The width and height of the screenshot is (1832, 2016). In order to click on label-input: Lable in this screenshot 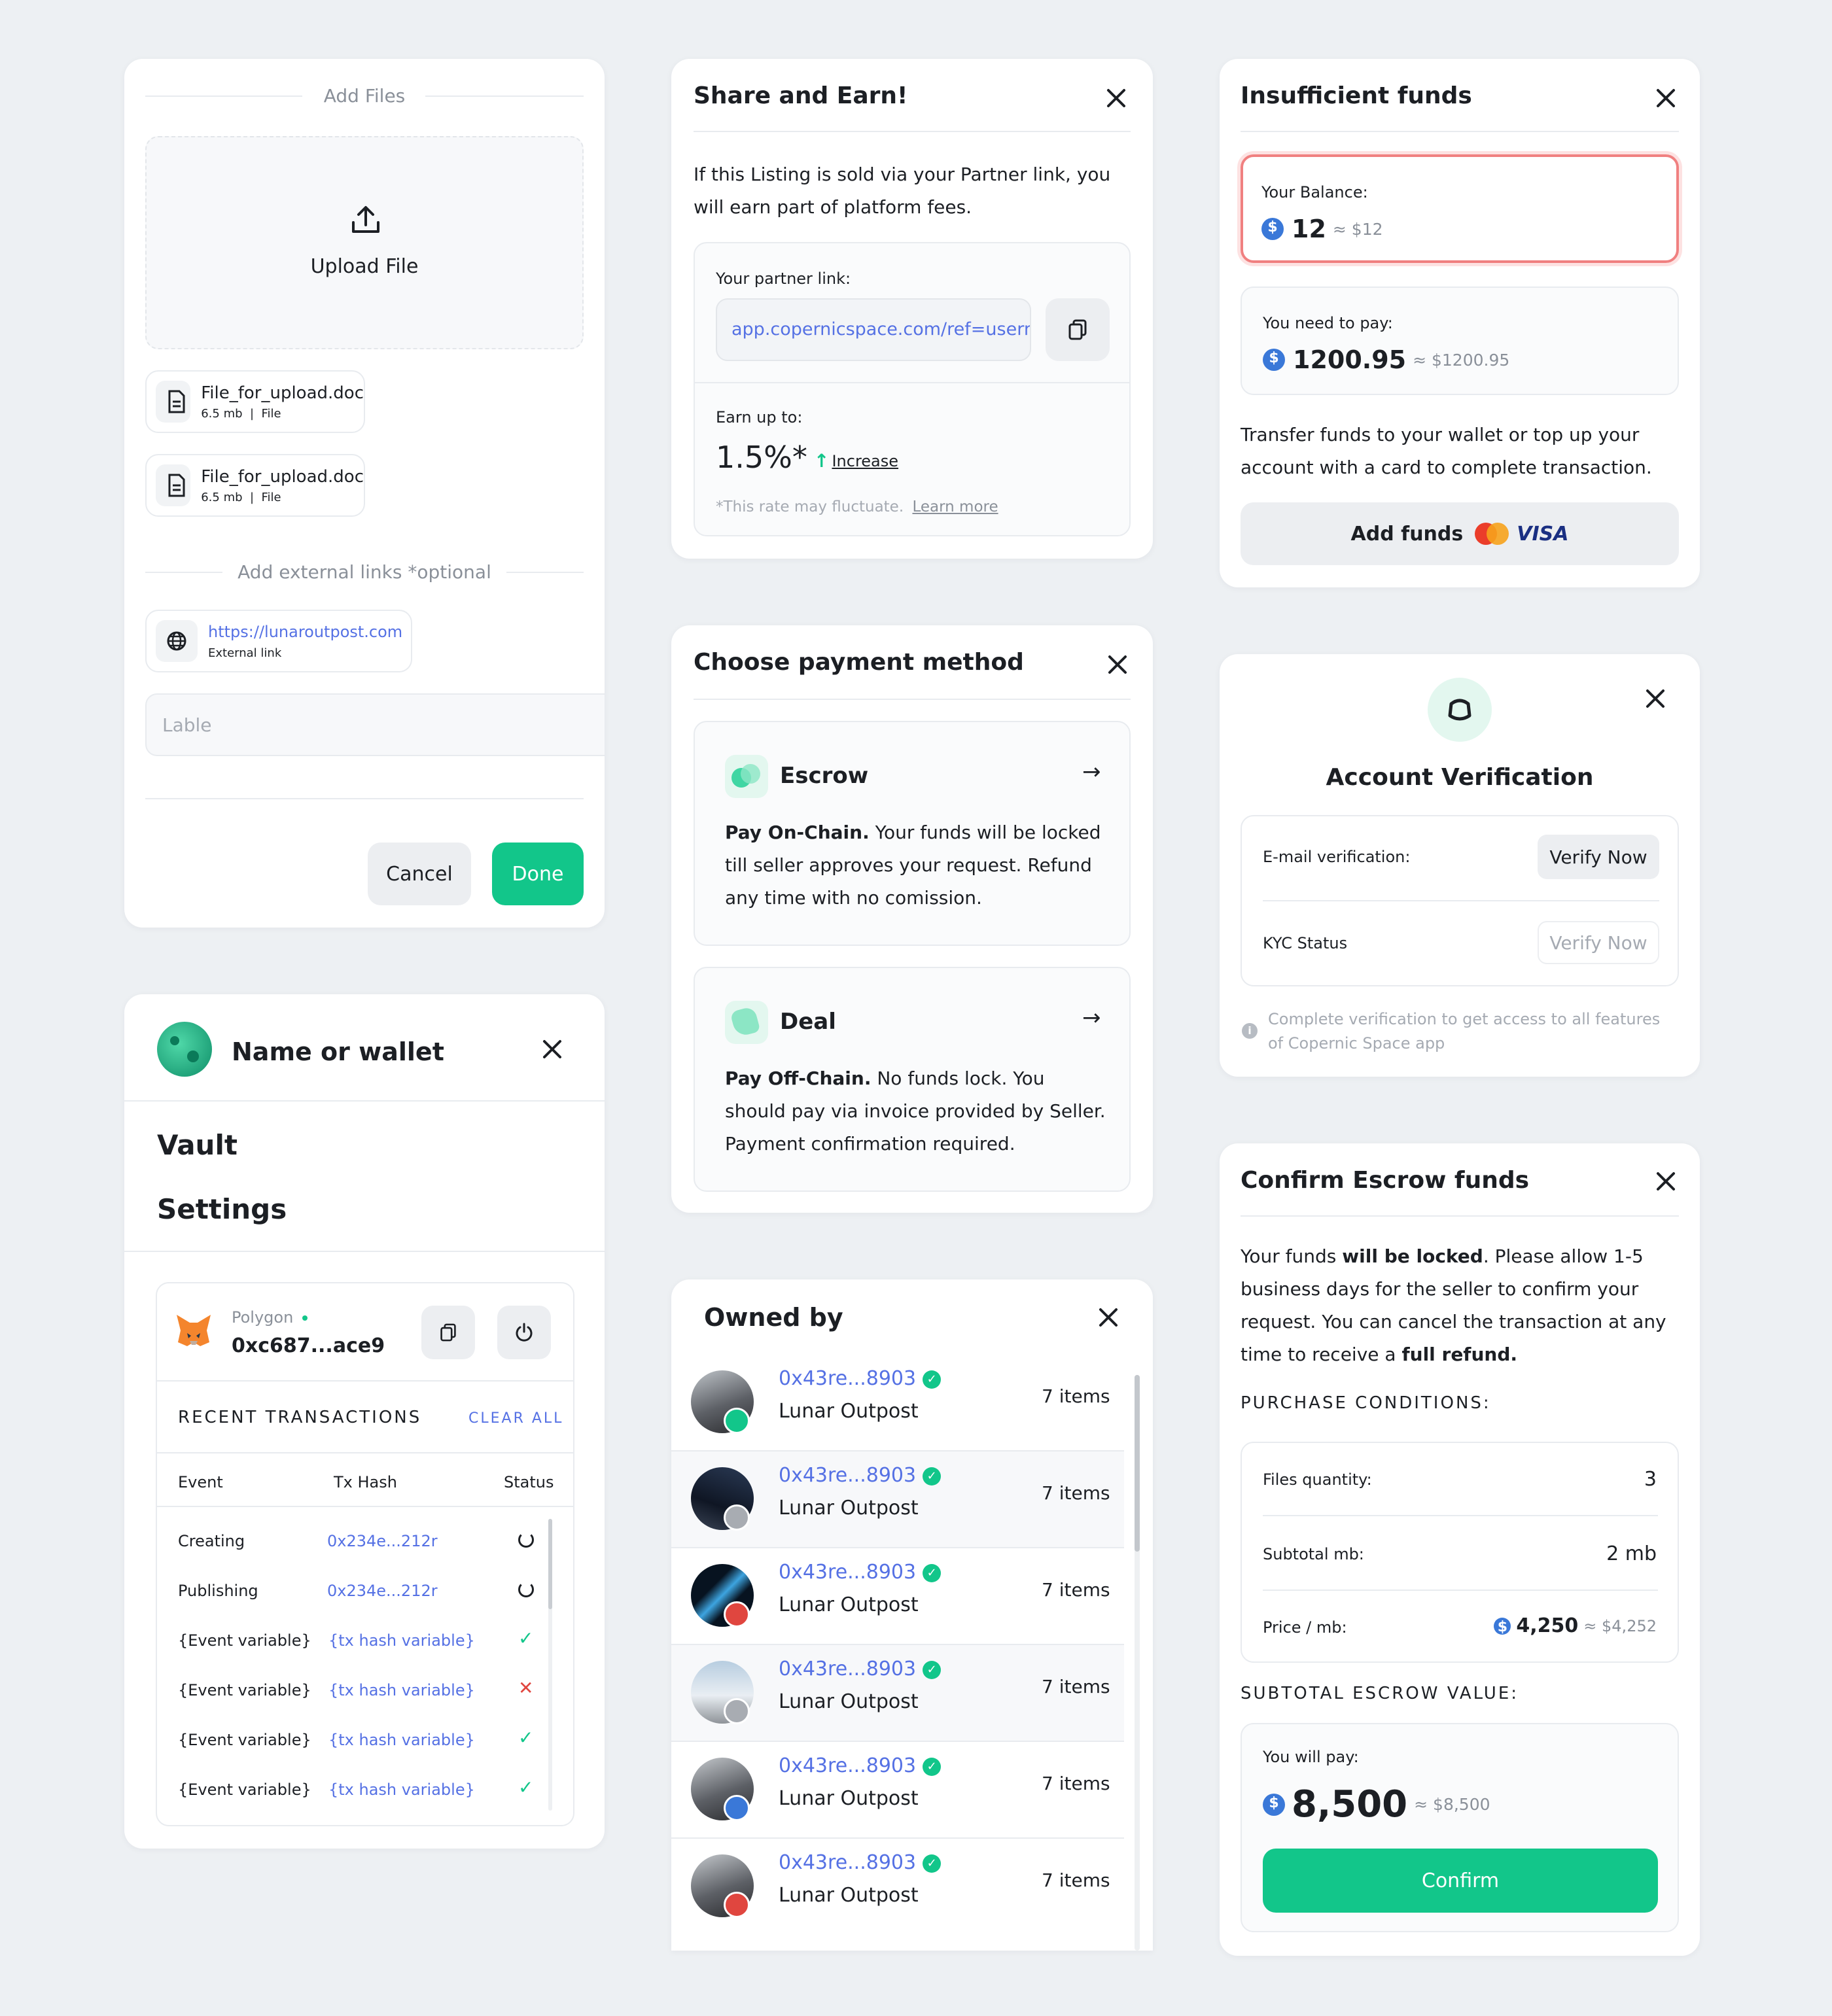, I will do `click(375, 724)`.